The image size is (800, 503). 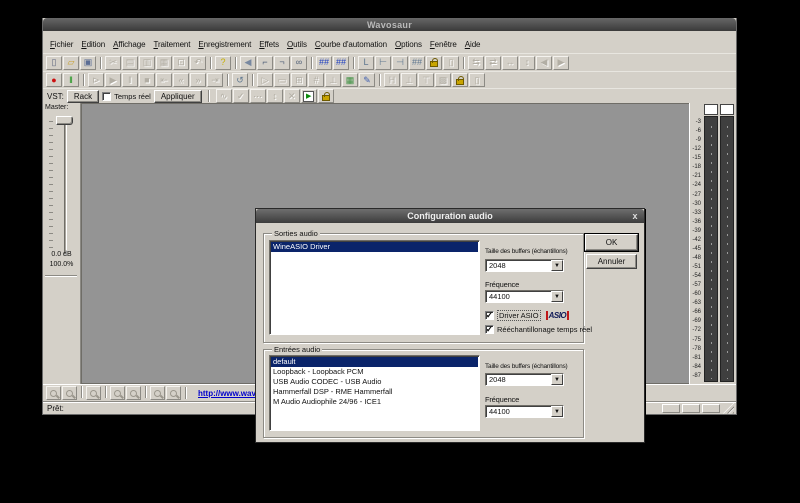 I want to click on apply-button: Appliquer, so click(x=177, y=96).